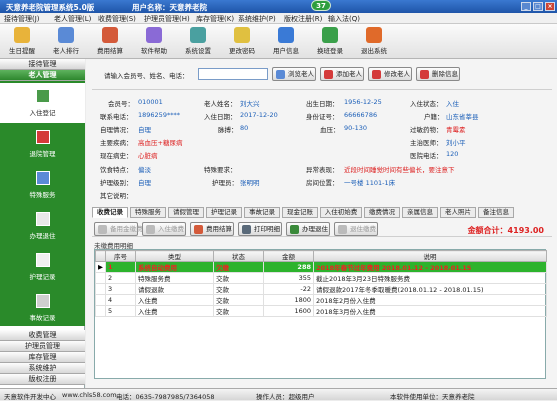 The height and width of the screenshot is (401, 557). I want to click on change-password-button: 更改密码, so click(242, 41).